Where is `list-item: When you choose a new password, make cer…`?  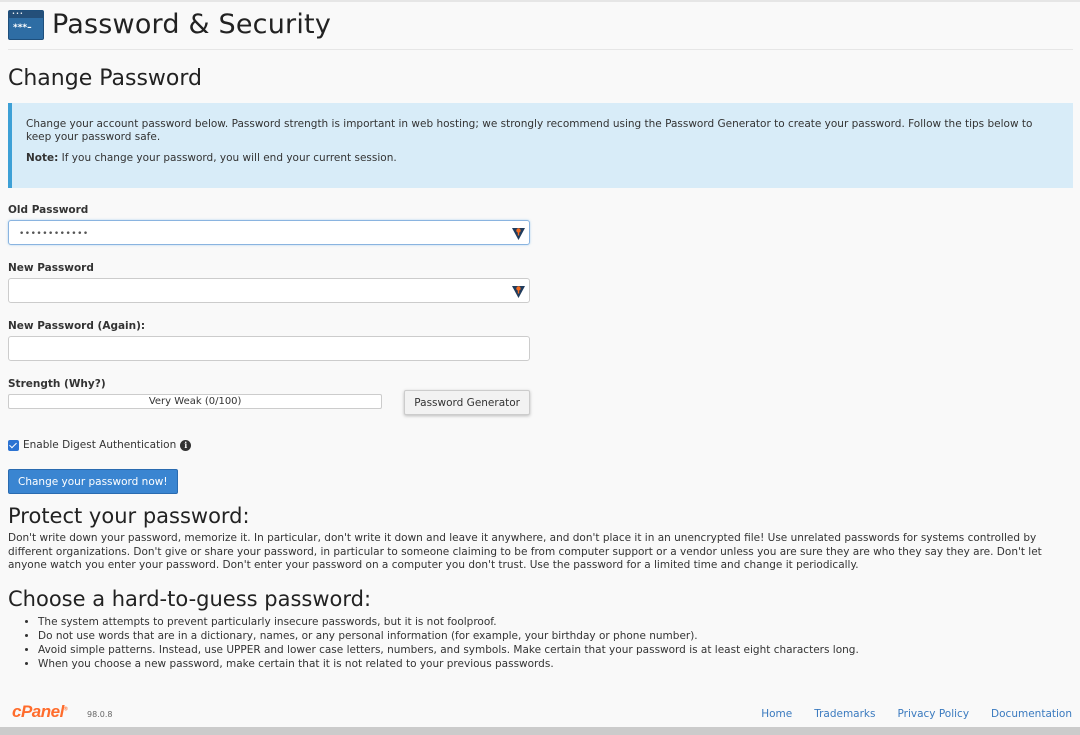 list-item: When you choose a new password, make cer… is located at coordinates (555, 664).